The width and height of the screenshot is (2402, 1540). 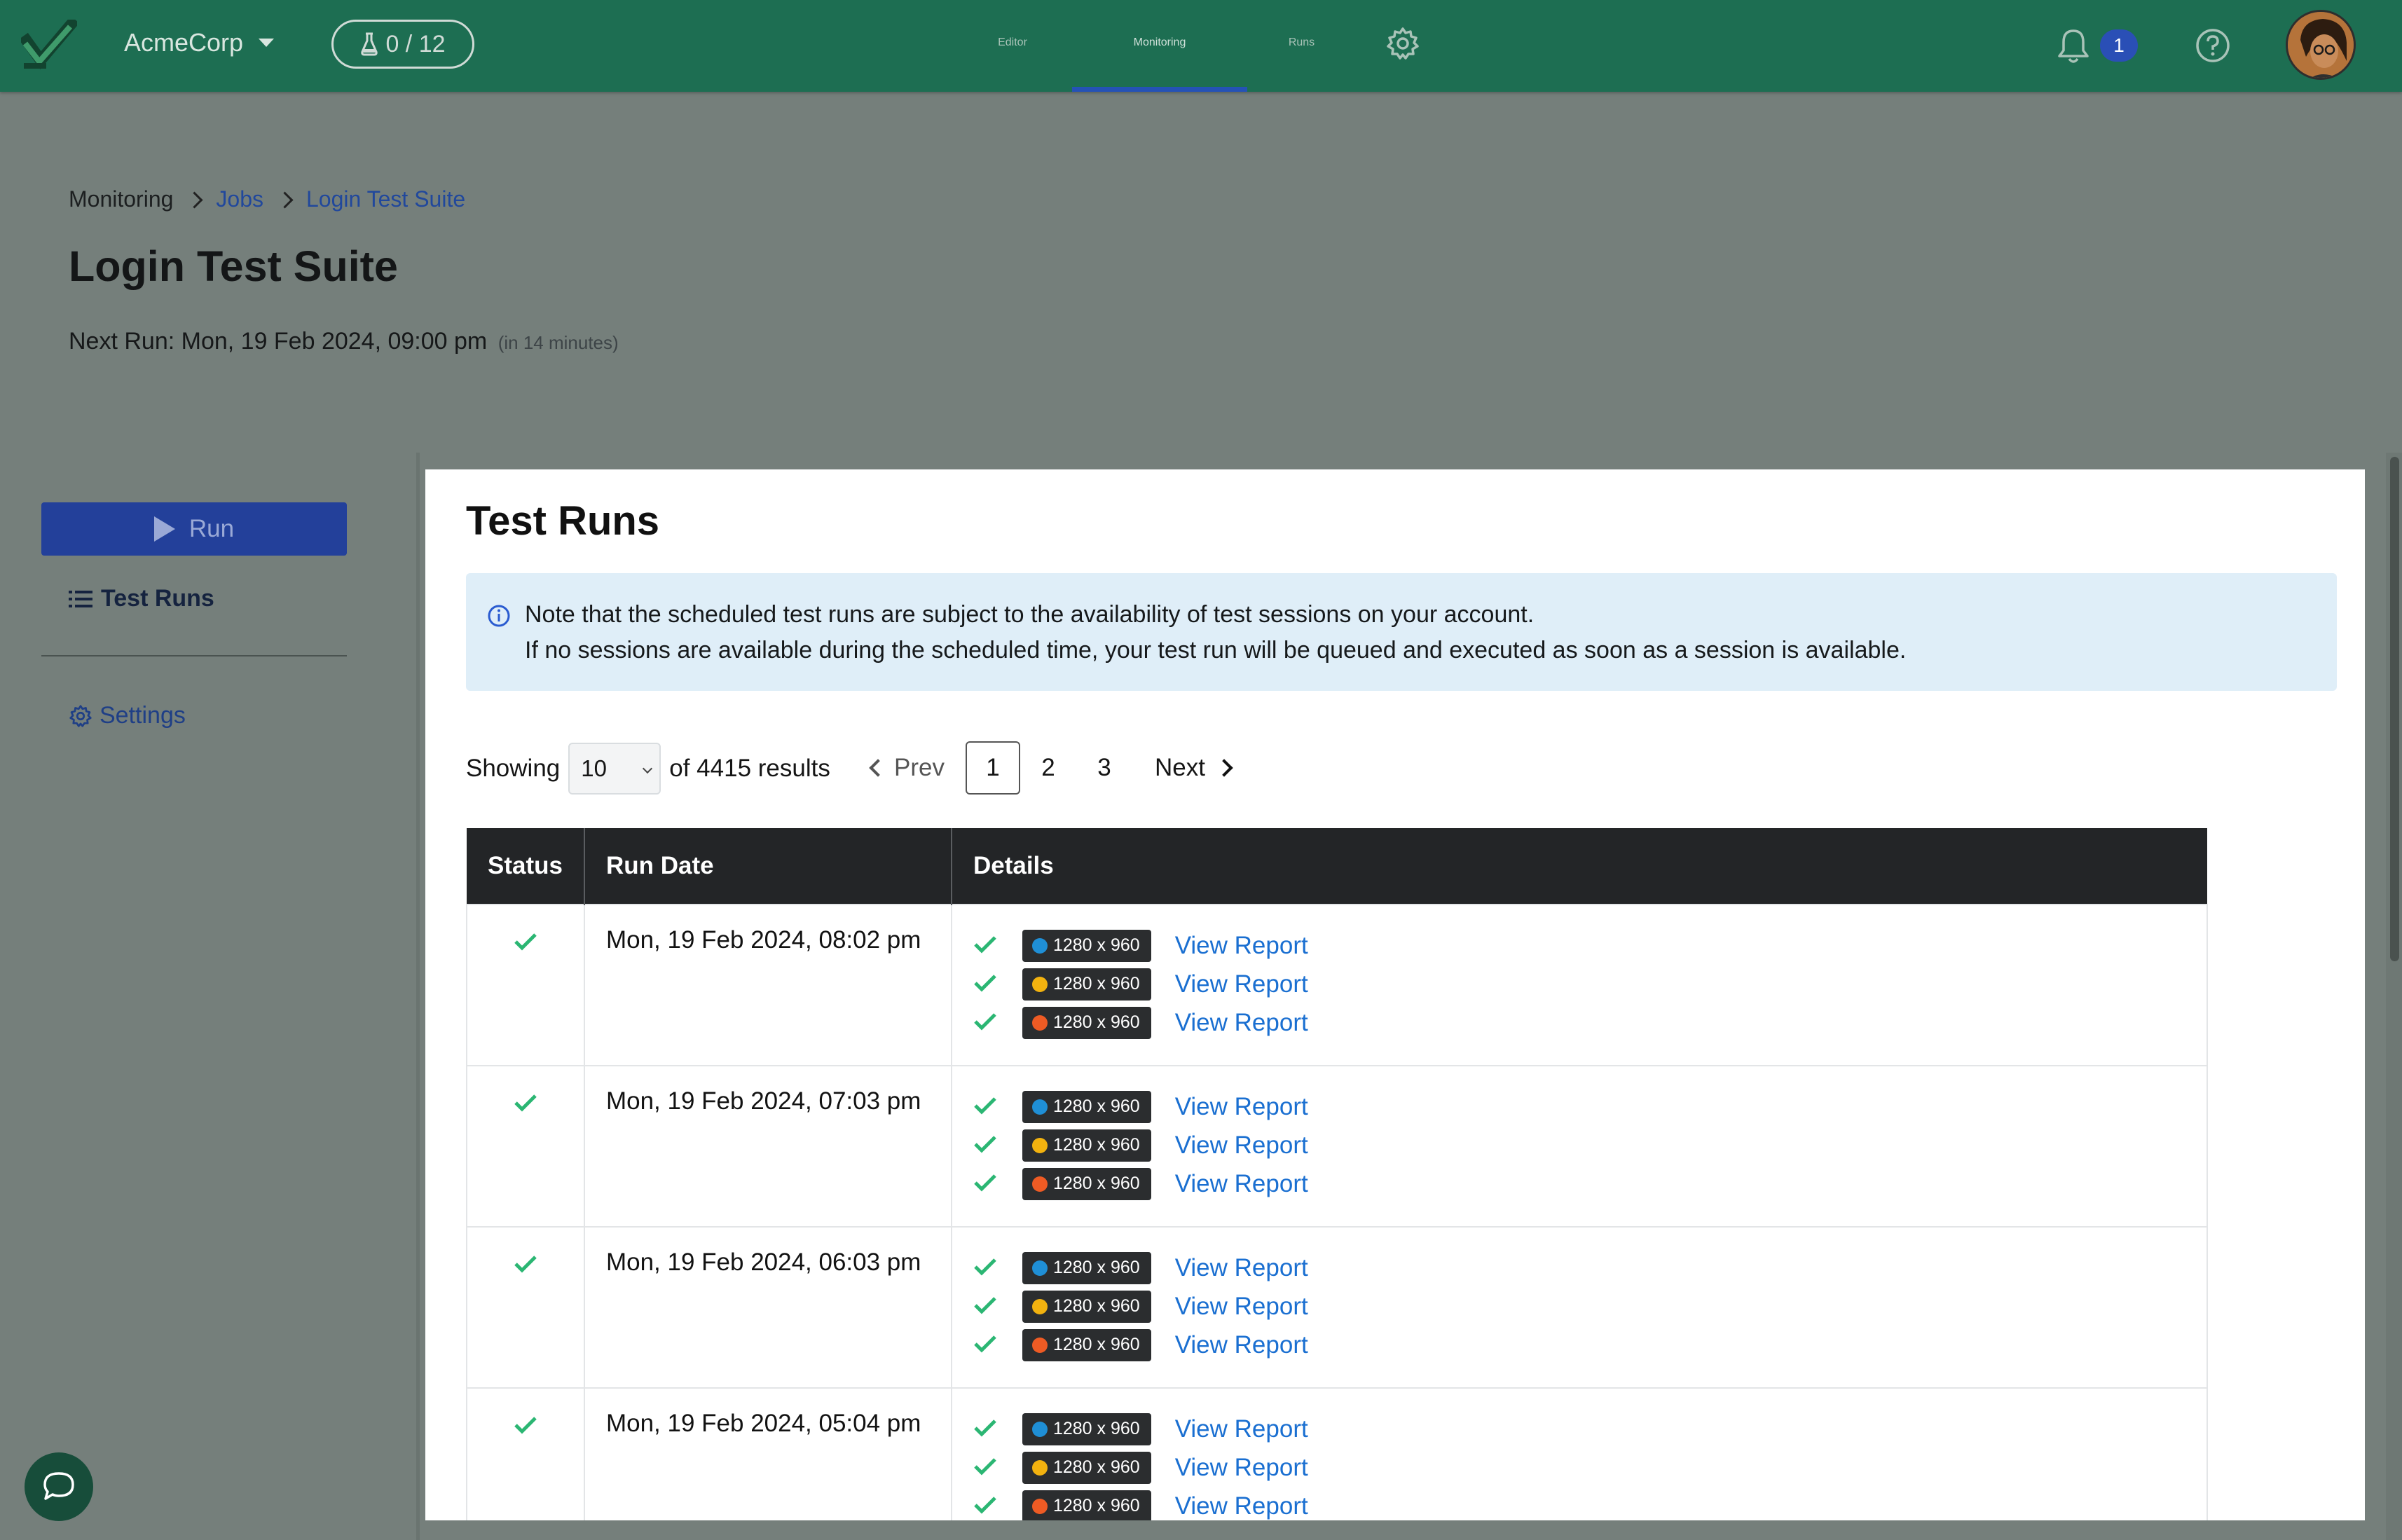 What do you see at coordinates (2213, 45) in the screenshot?
I see `help-icon` at bounding box center [2213, 45].